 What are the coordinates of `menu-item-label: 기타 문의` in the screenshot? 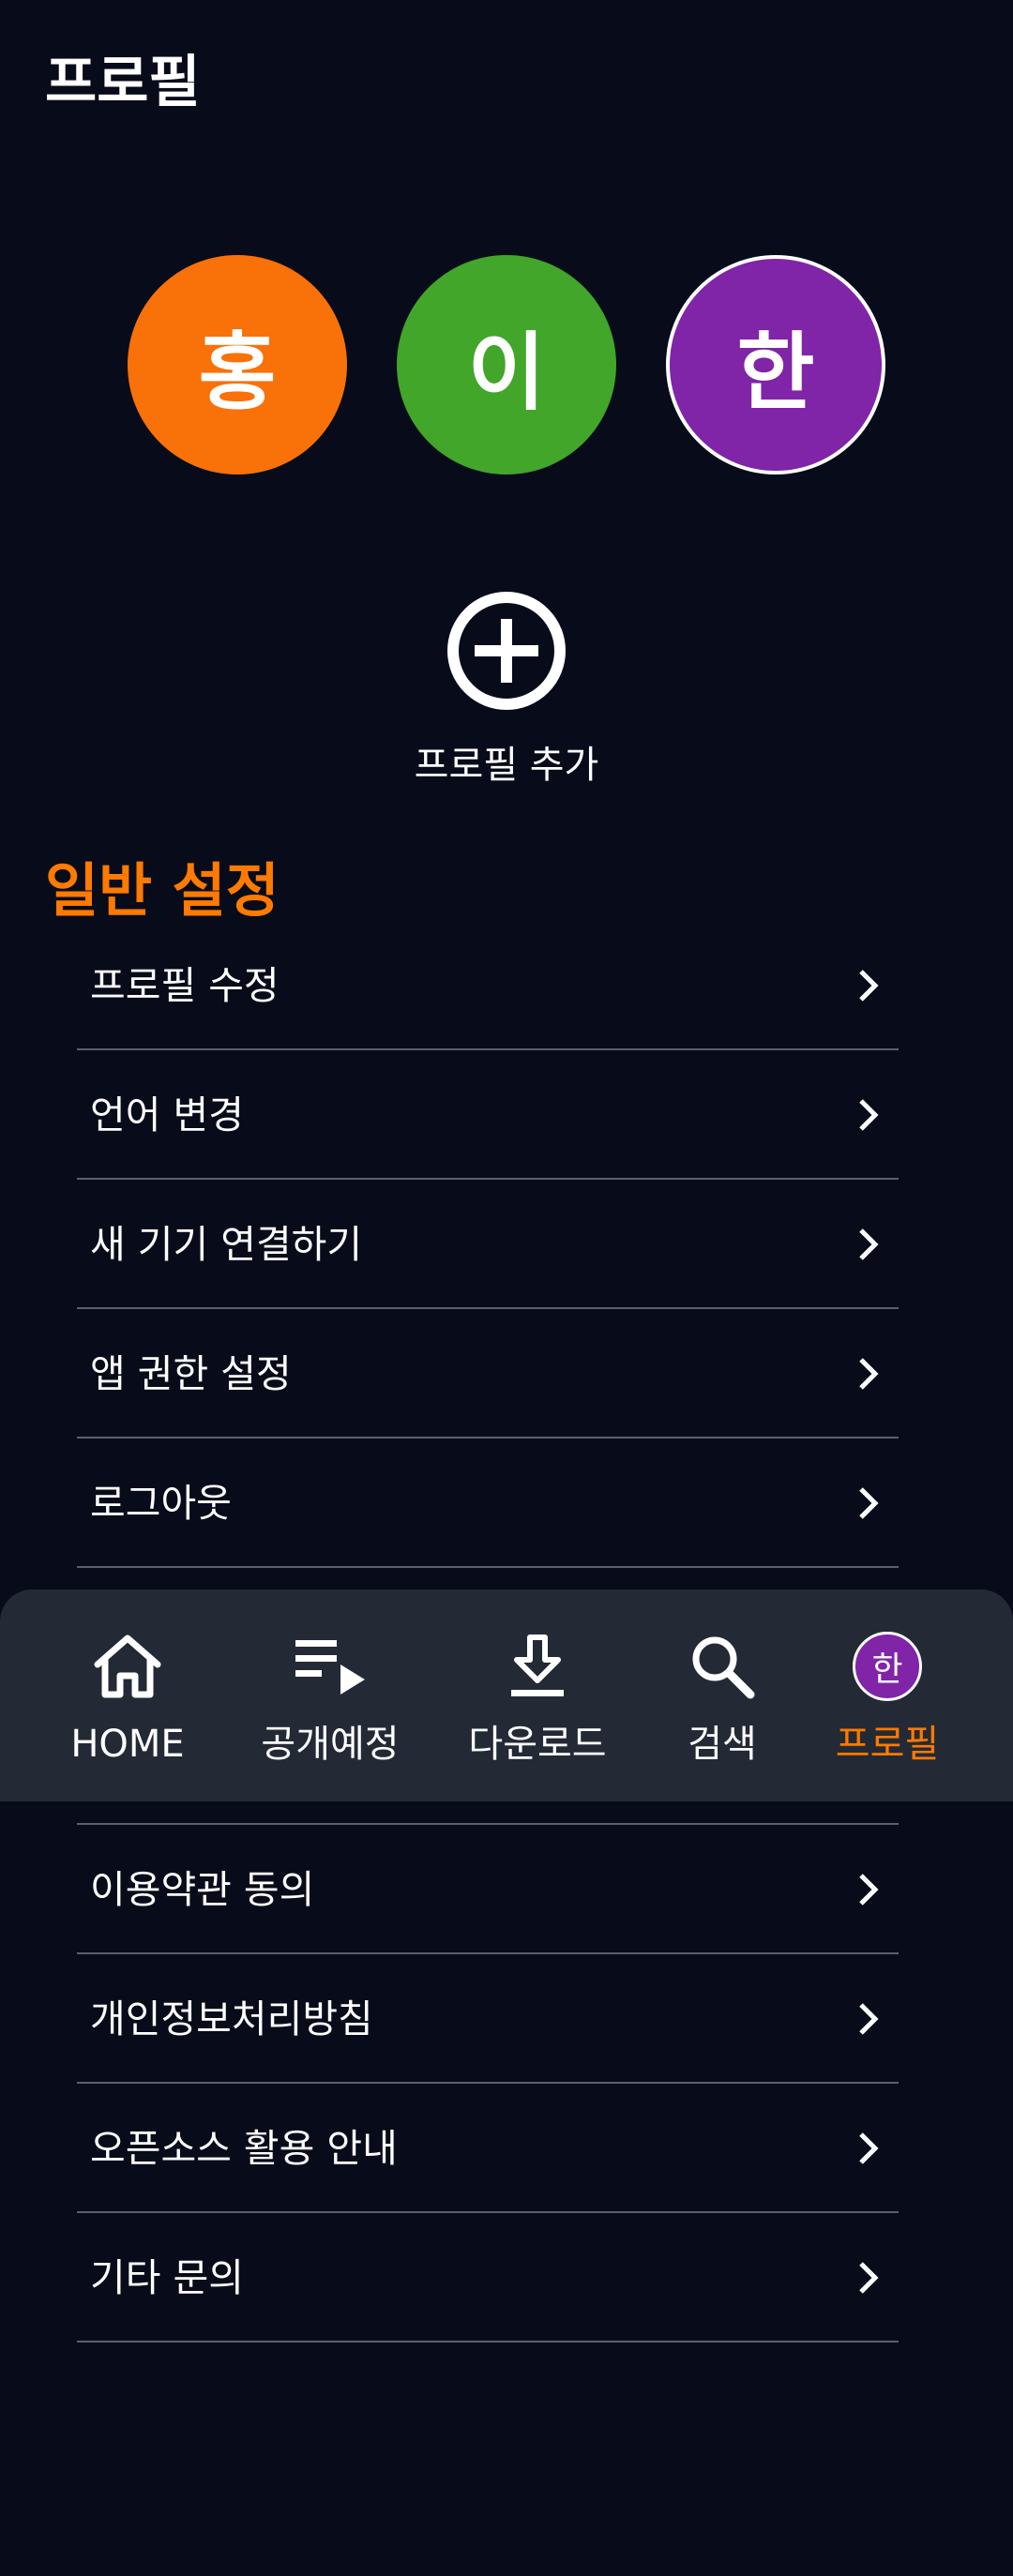 It's located at (167, 2277).